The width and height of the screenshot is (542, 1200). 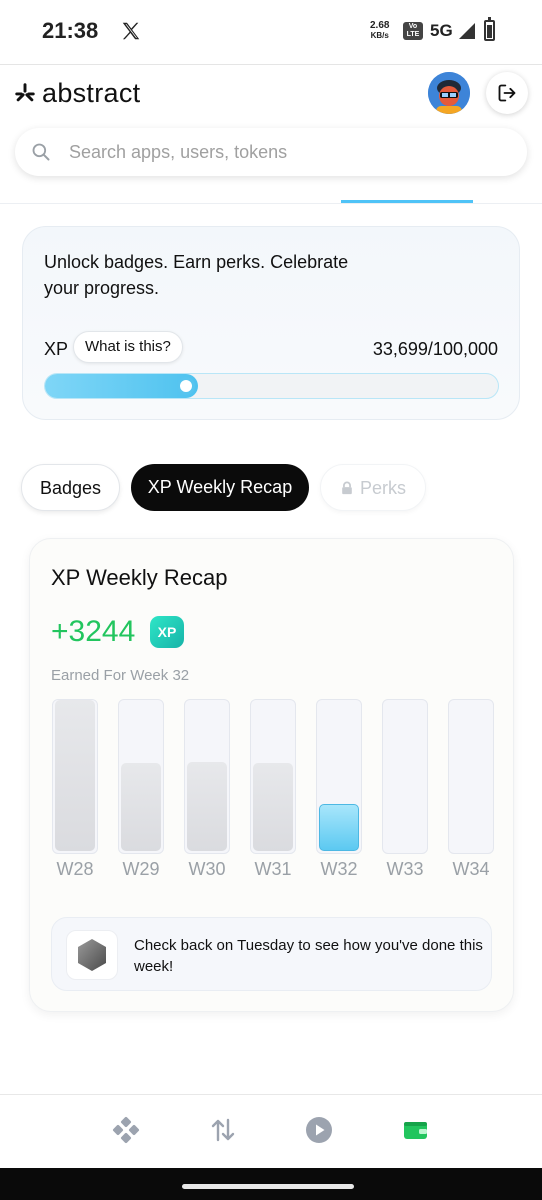 I want to click on gesture-handle, so click(x=268, y=1186).